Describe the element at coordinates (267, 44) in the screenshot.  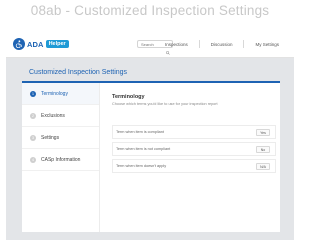
I see `nav-my-settings: My Settings` at that location.